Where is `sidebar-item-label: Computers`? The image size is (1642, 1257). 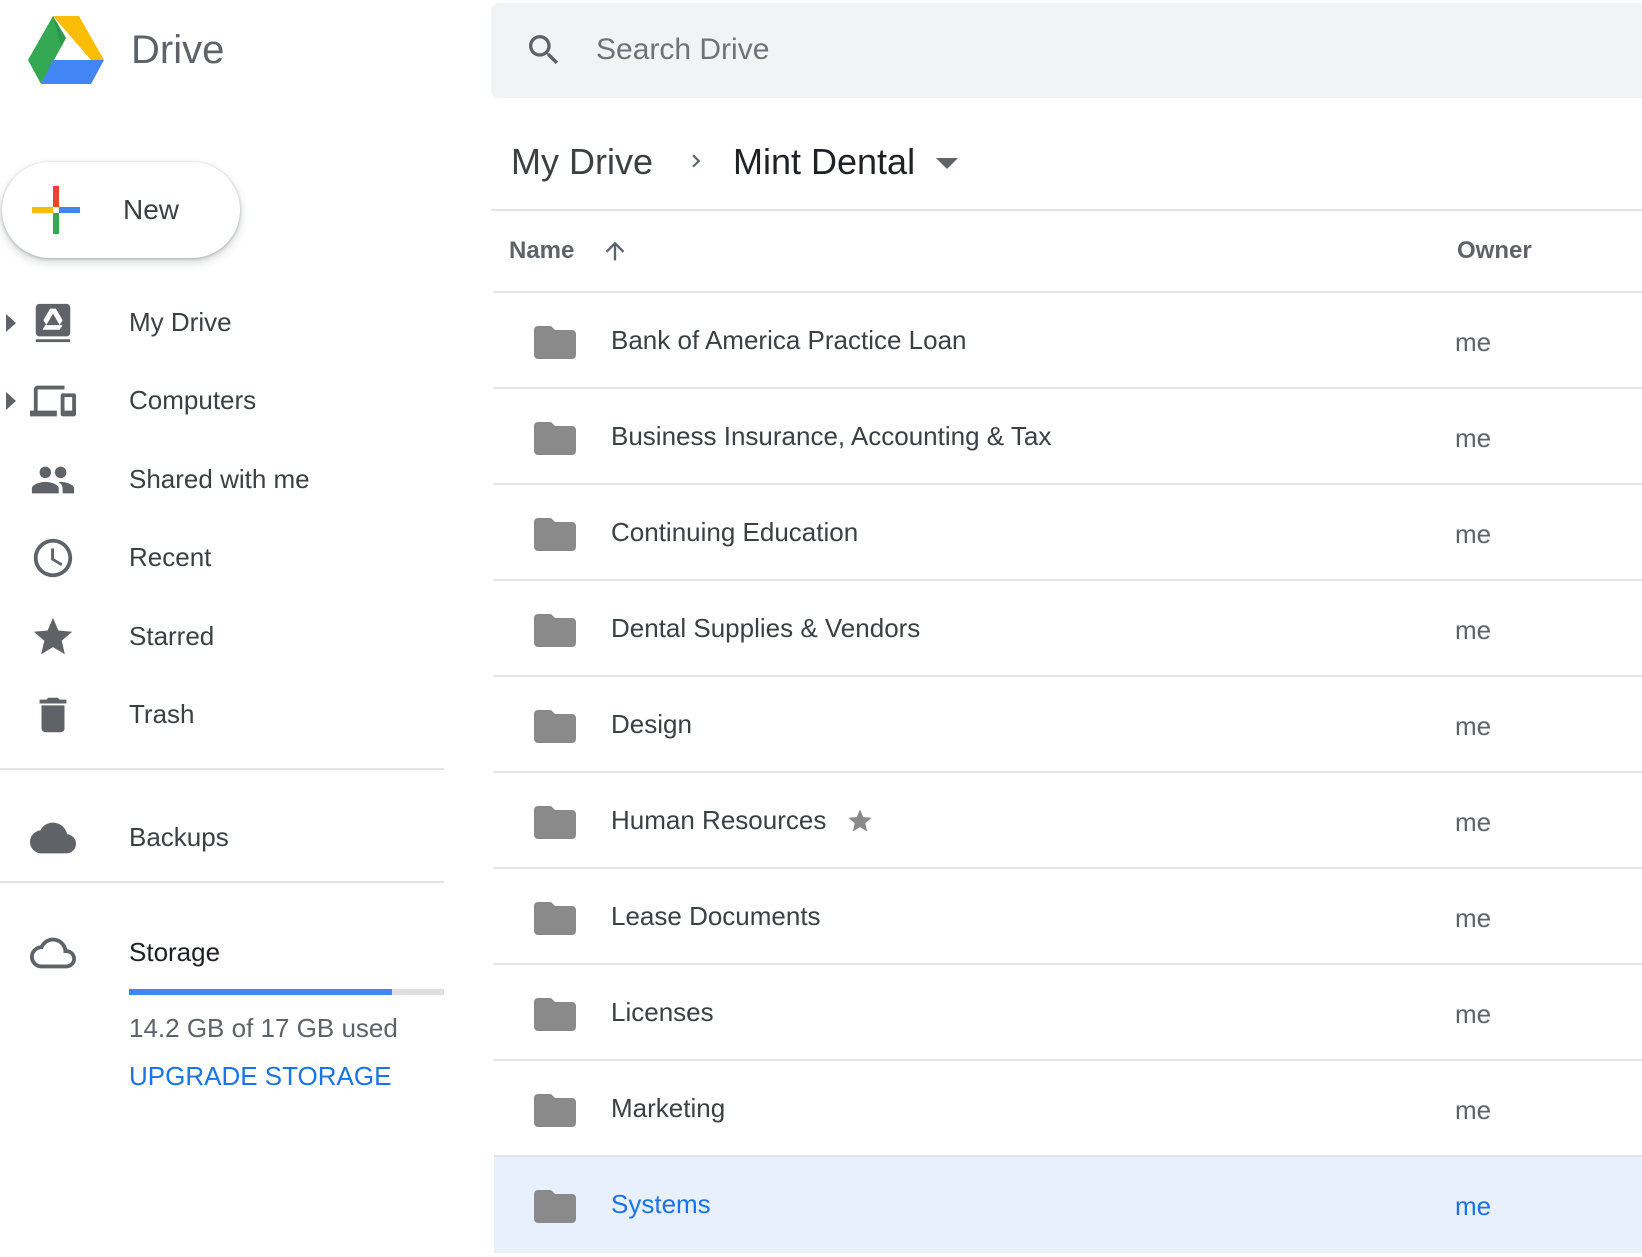
sidebar-item-label: Computers is located at coordinates (193, 400).